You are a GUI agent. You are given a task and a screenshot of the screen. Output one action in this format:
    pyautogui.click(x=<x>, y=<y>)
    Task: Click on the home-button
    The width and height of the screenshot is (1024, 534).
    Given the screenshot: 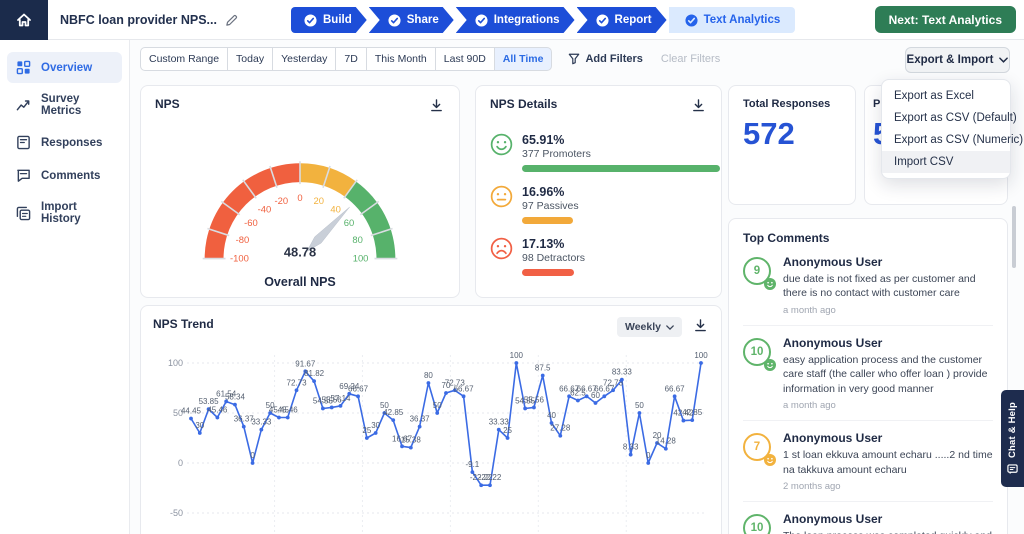 What is the action you would take?
    pyautogui.click(x=24, y=20)
    